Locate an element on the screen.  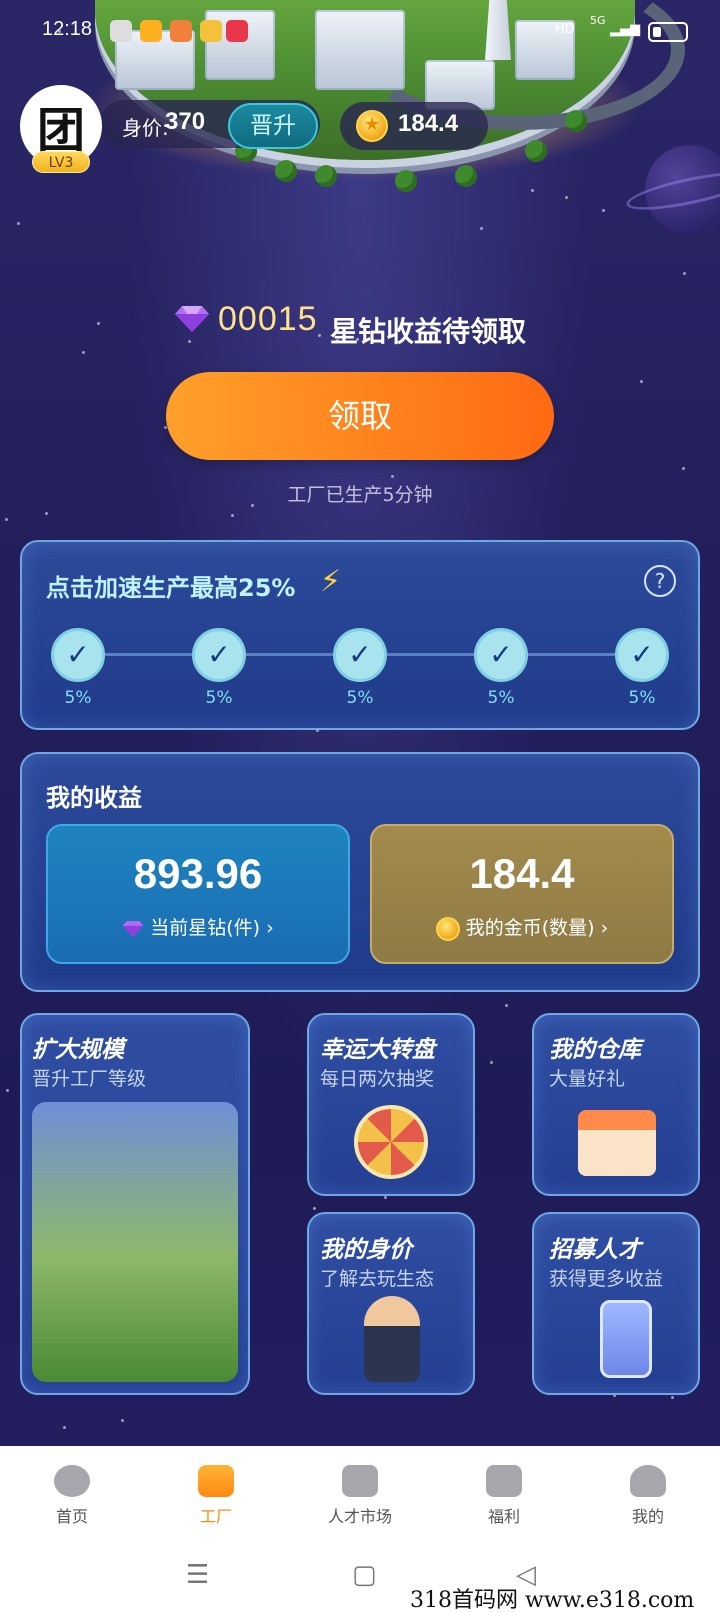
help-icon: ? is located at coordinates (660, 581).